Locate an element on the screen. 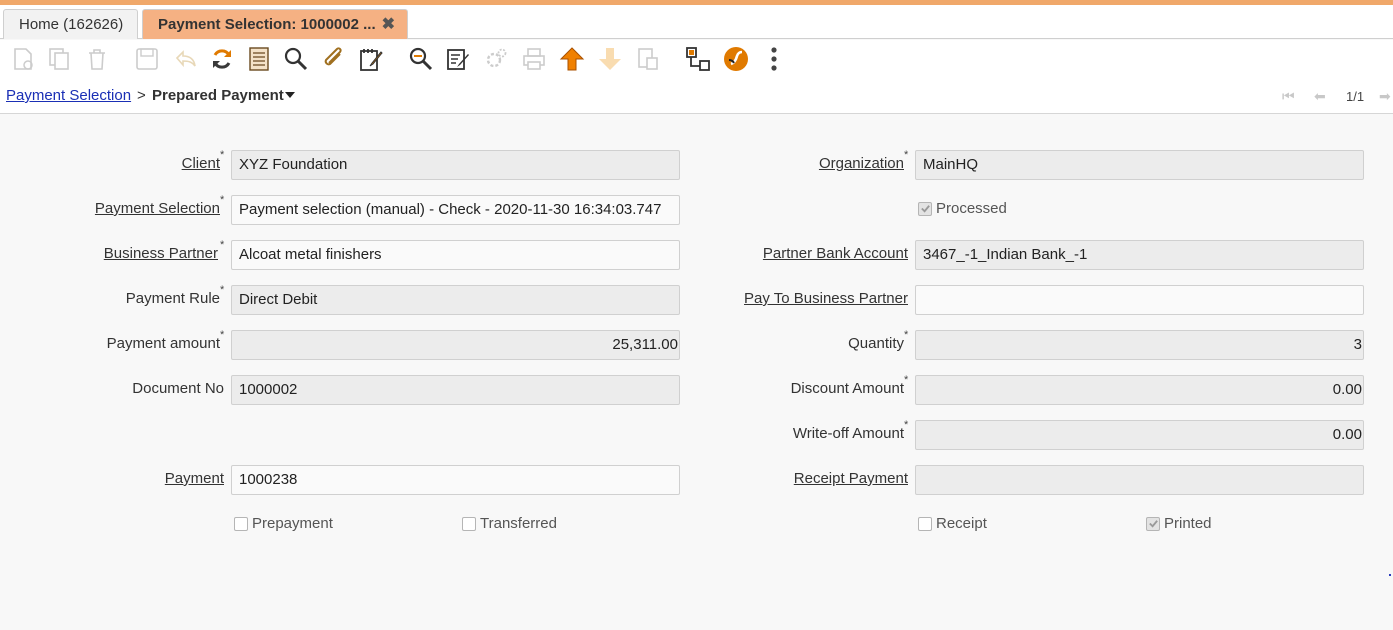  undo-icon is located at coordinates (185, 59).